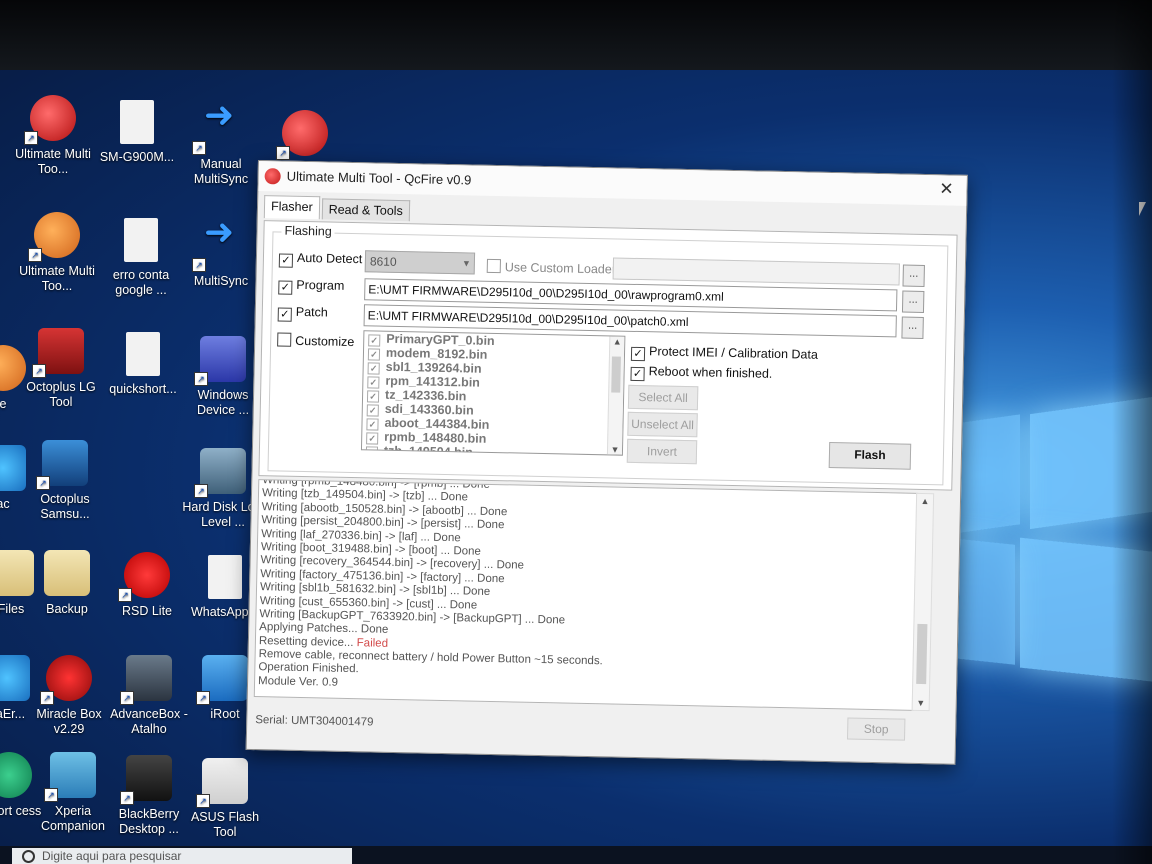  What do you see at coordinates (302, 313) in the screenshot?
I see `patch-checkbox: ✓ Patch` at bounding box center [302, 313].